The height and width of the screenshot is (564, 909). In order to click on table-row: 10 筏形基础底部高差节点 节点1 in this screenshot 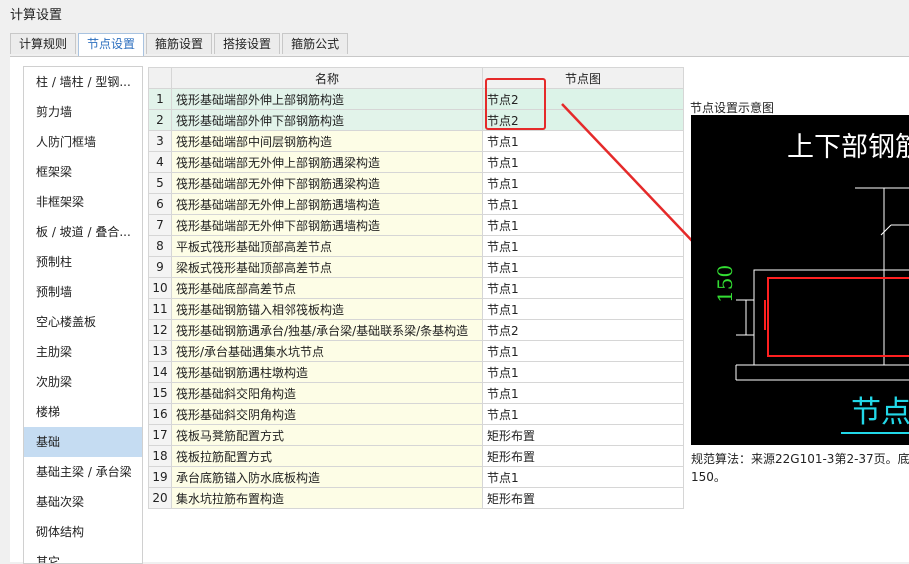, I will do `click(416, 288)`.